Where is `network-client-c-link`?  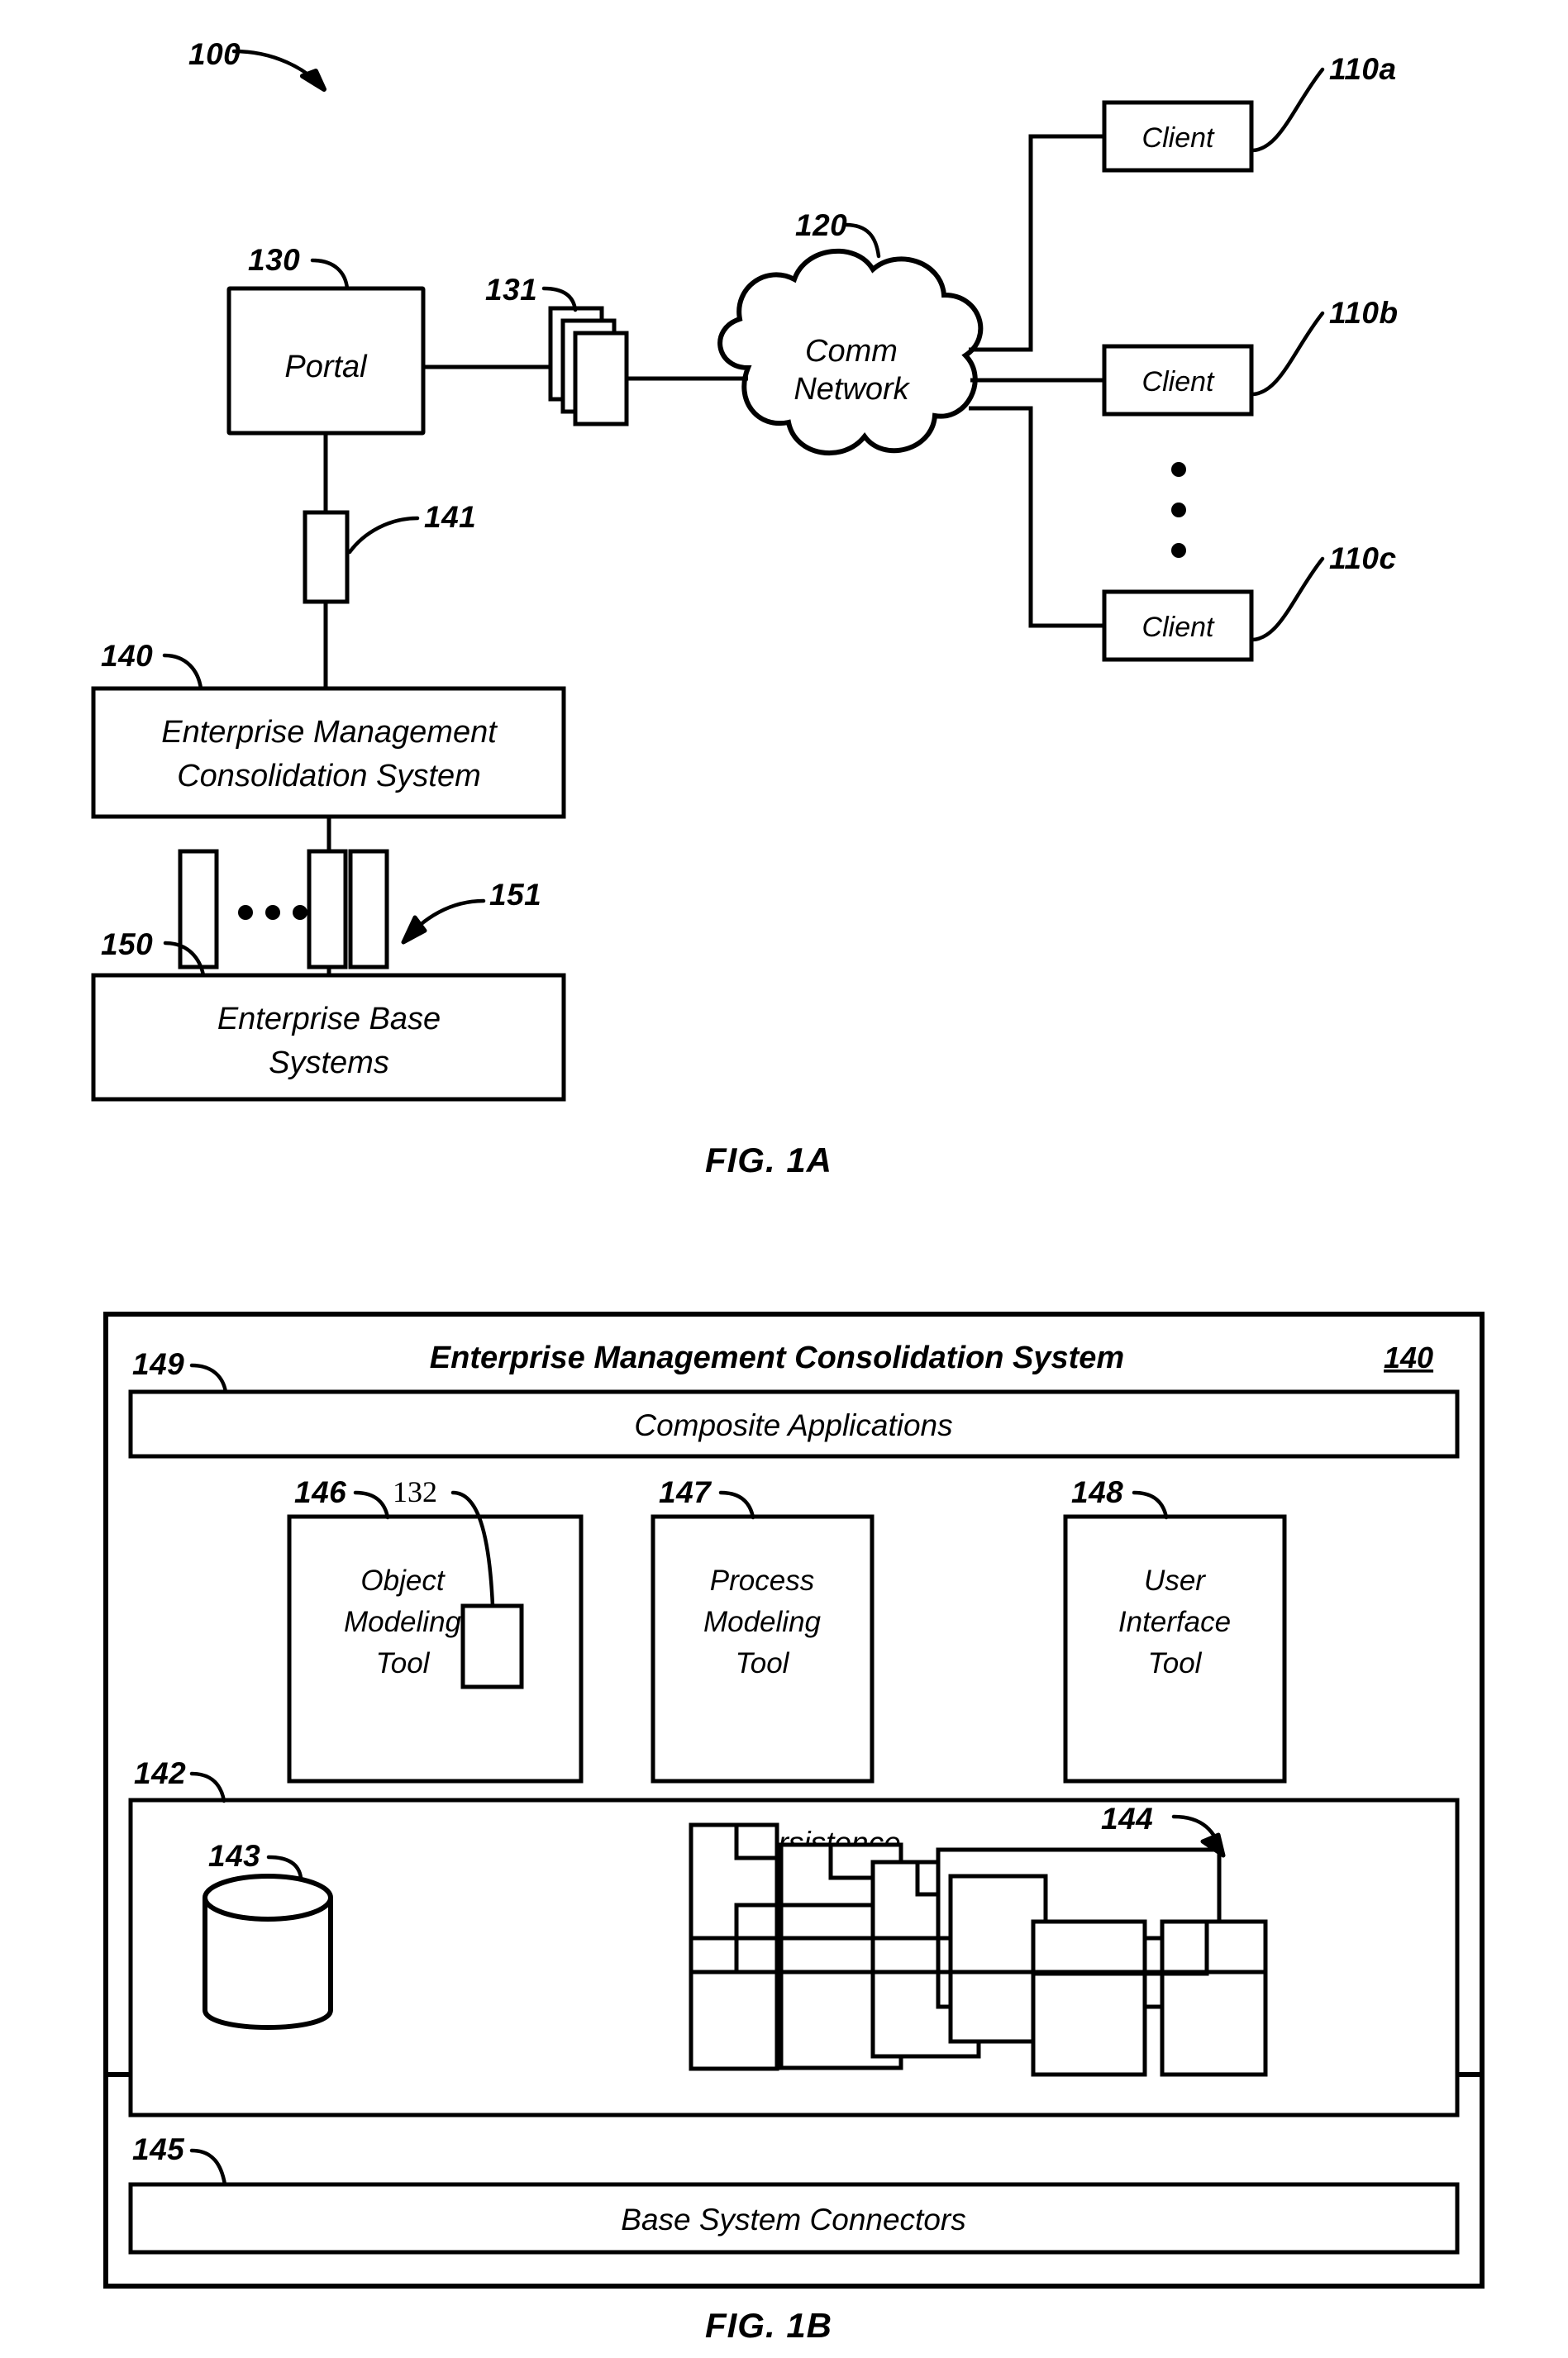
network-client-c-link is located at coordinates (1036, 517).